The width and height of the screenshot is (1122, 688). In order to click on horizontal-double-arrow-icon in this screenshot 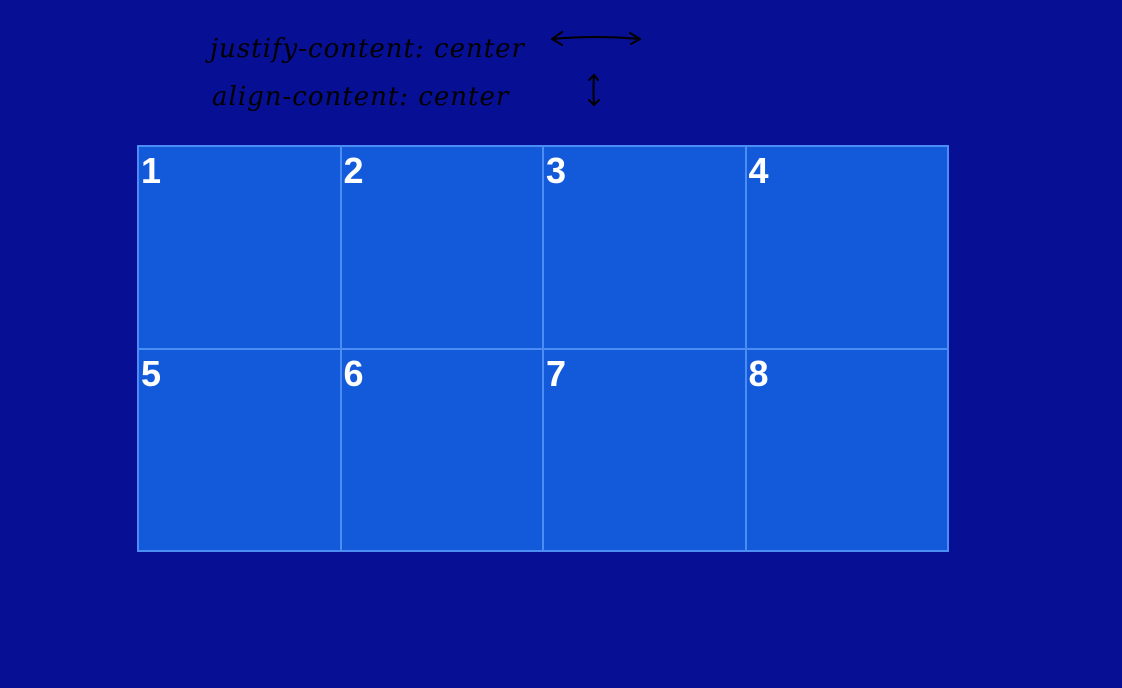, I will do `click(596, 38)`.